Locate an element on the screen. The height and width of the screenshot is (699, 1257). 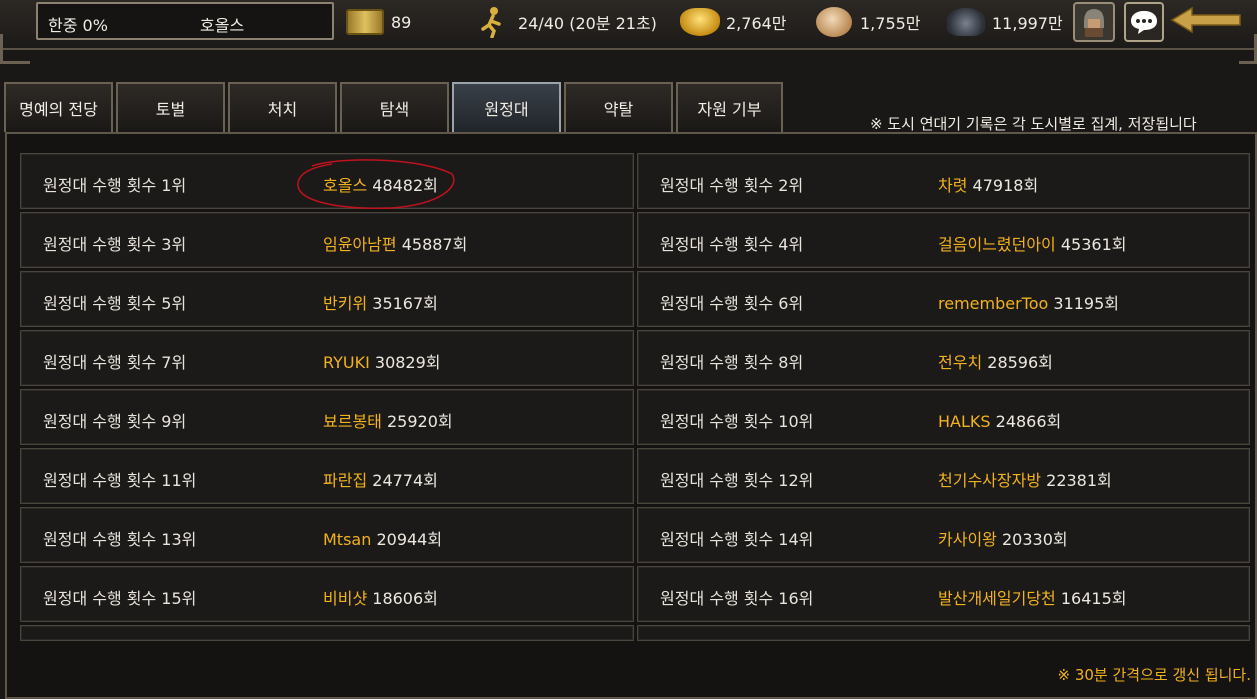
player-entry: 천기수사장자방 22381회 is located at coordinates (1025, 479).